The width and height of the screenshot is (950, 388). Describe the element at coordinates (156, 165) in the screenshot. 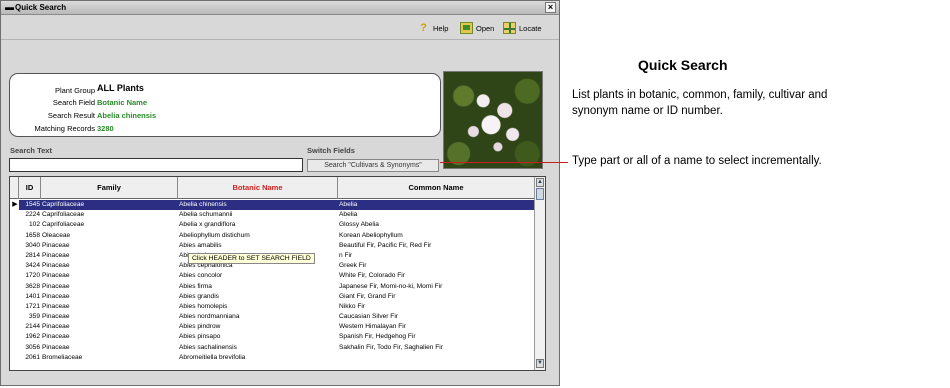

I see `search-input` at that location.